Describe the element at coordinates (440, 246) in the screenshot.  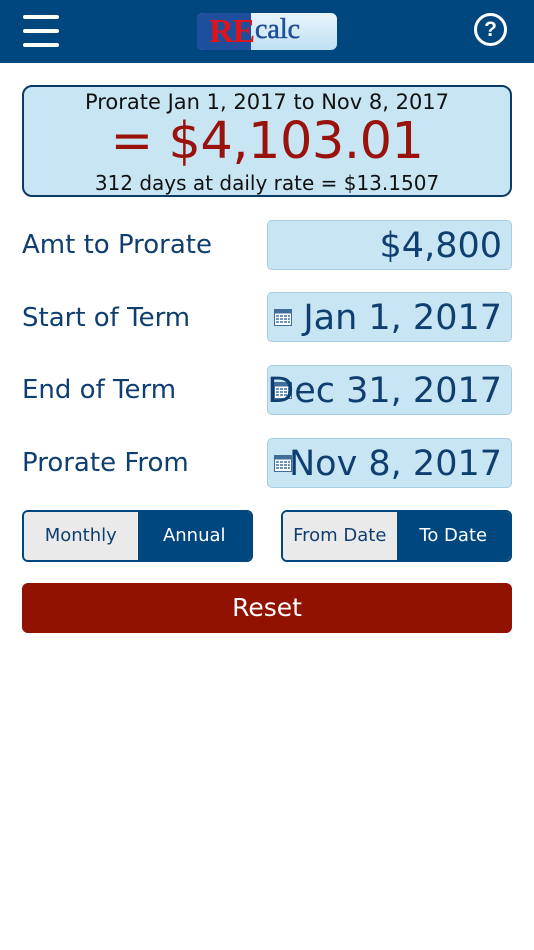
I see `amount-value: $4,800` at that location.